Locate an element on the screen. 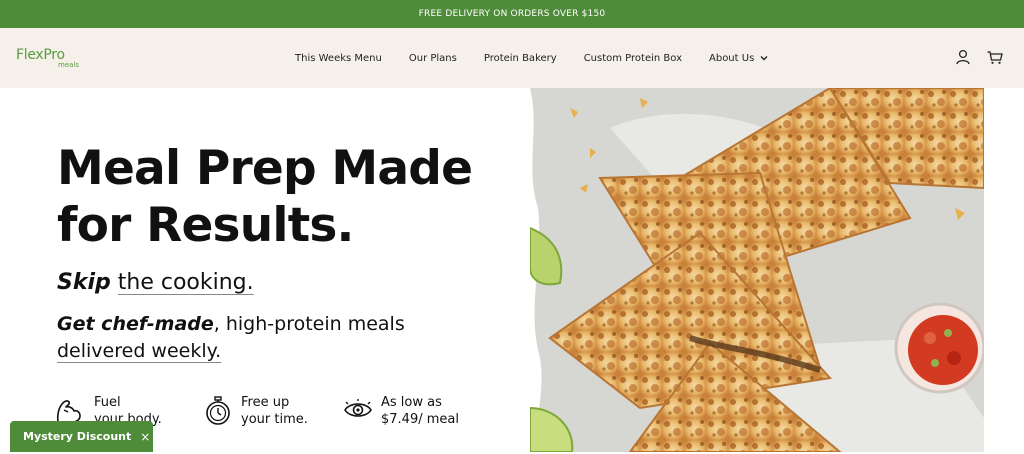 This screenshot has height=454, width=1024. feature-price: As low as $7.49/ meal is located at coordinates (401, 411).